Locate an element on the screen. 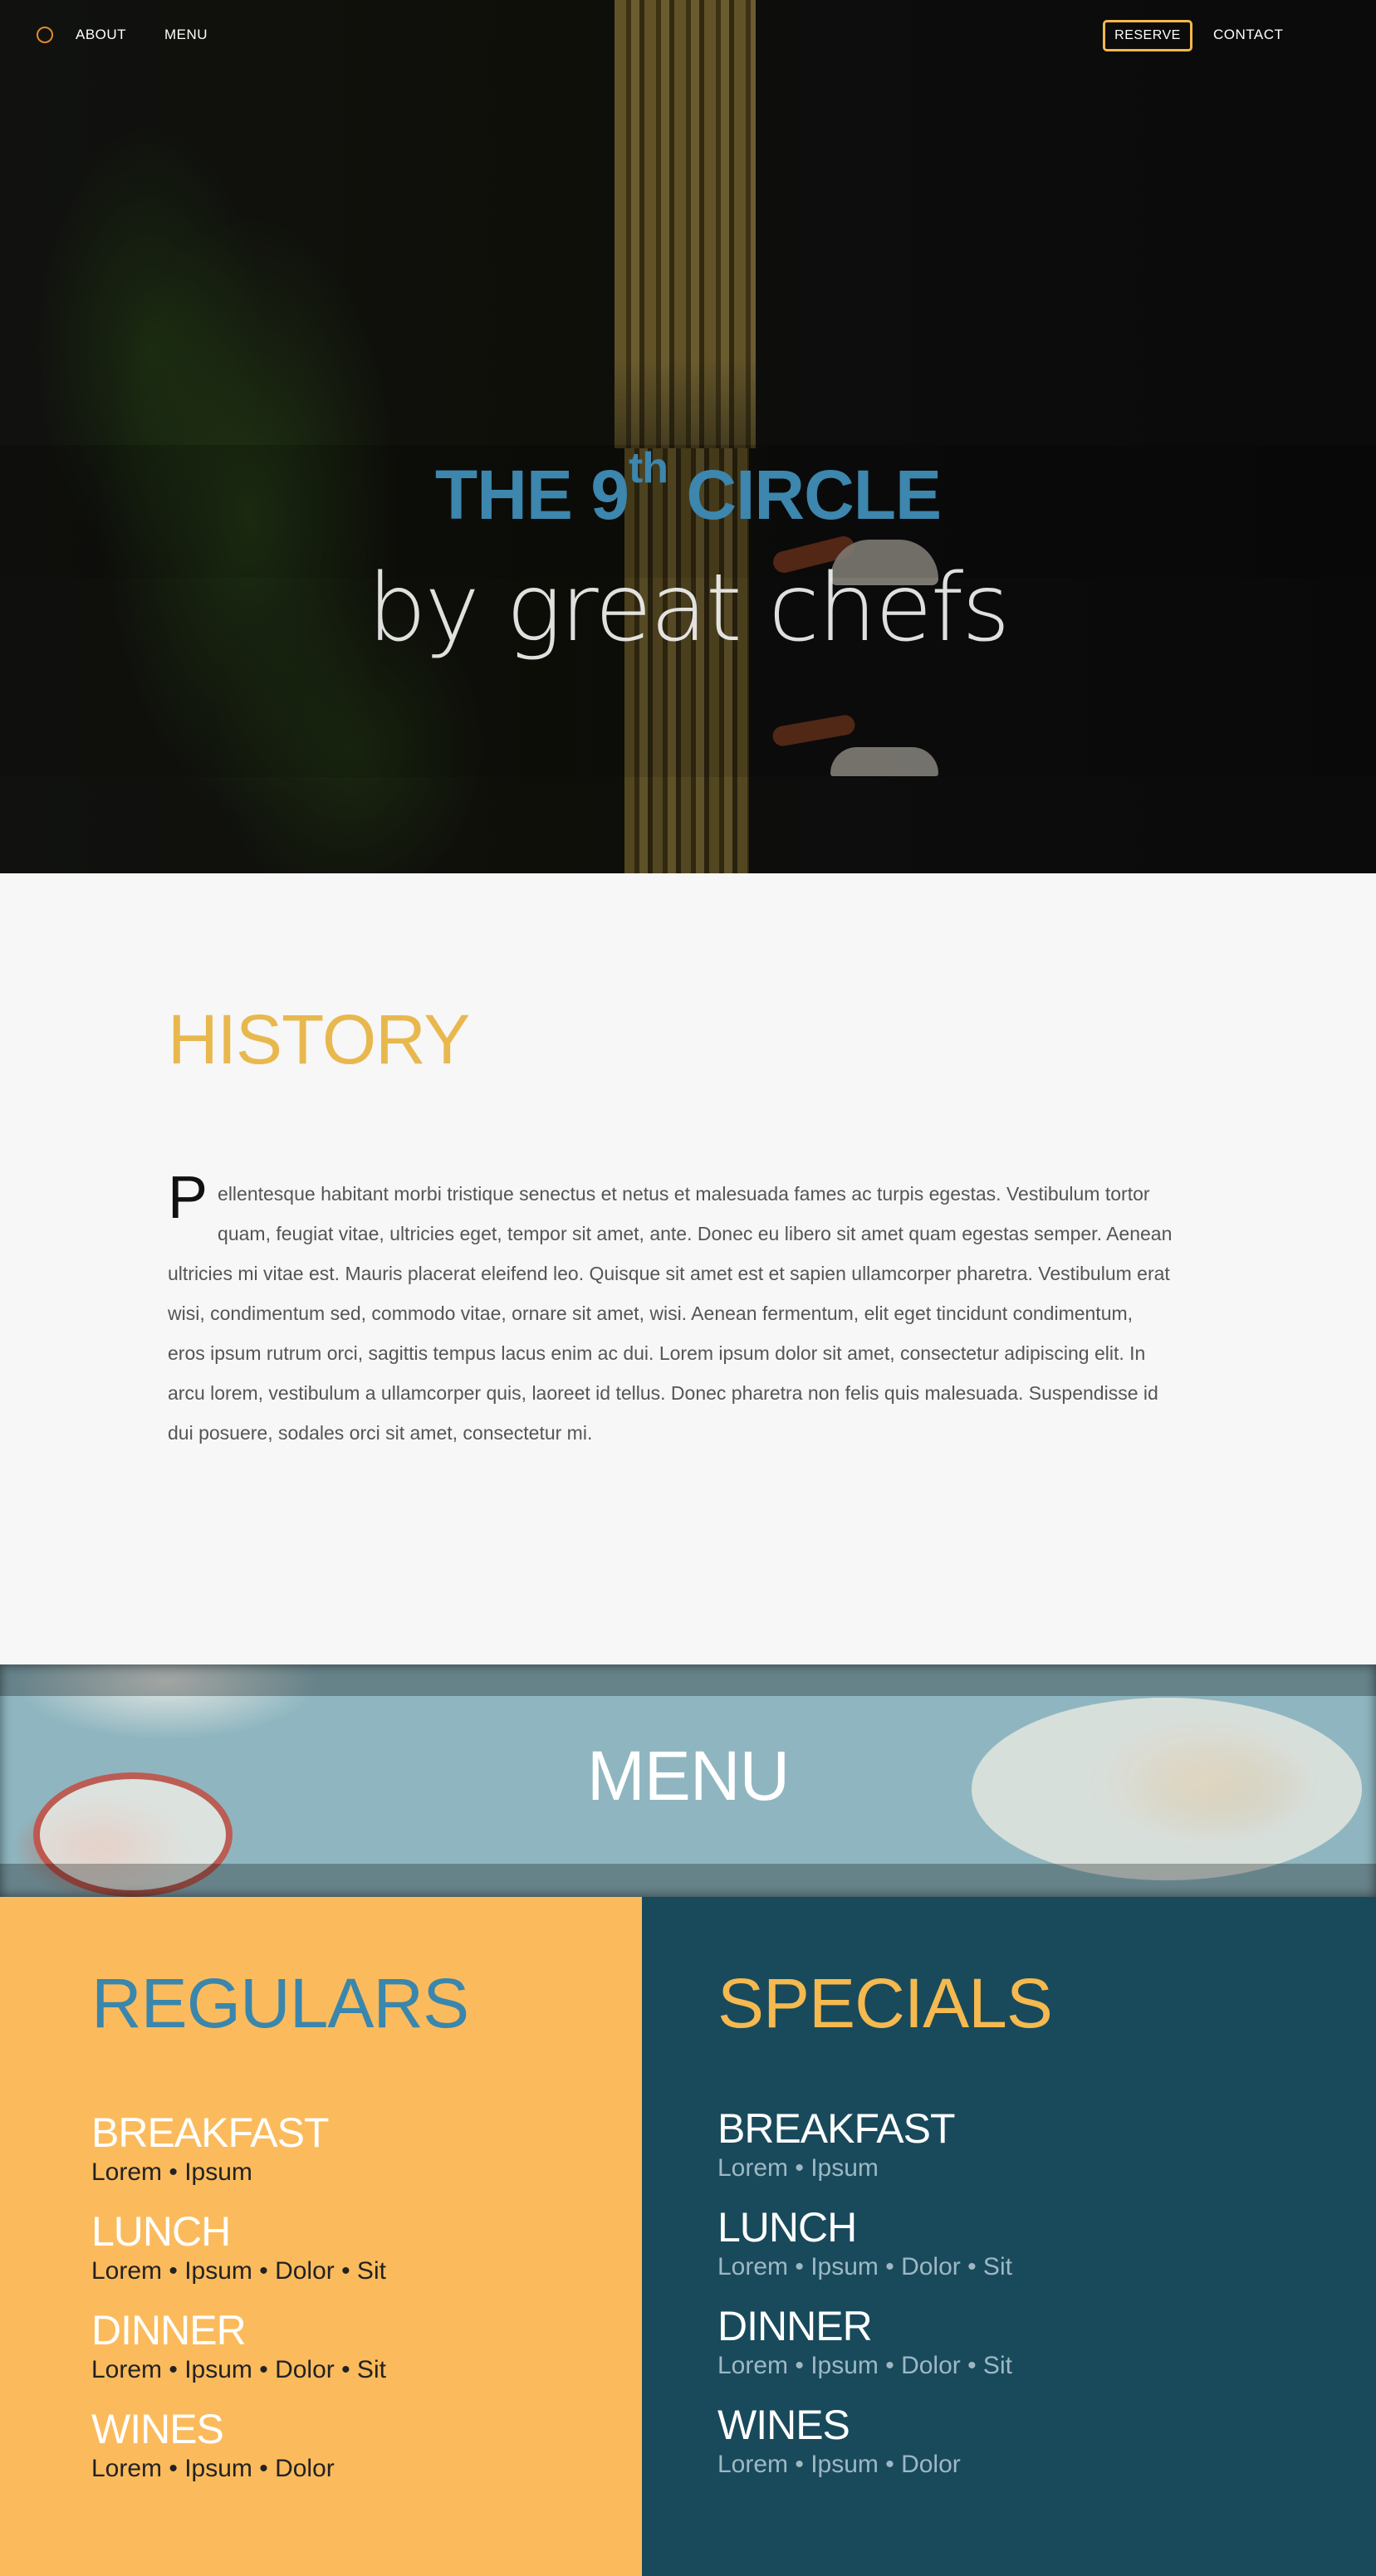  menu-banner: MENU is located at coordinates (688, 1780).